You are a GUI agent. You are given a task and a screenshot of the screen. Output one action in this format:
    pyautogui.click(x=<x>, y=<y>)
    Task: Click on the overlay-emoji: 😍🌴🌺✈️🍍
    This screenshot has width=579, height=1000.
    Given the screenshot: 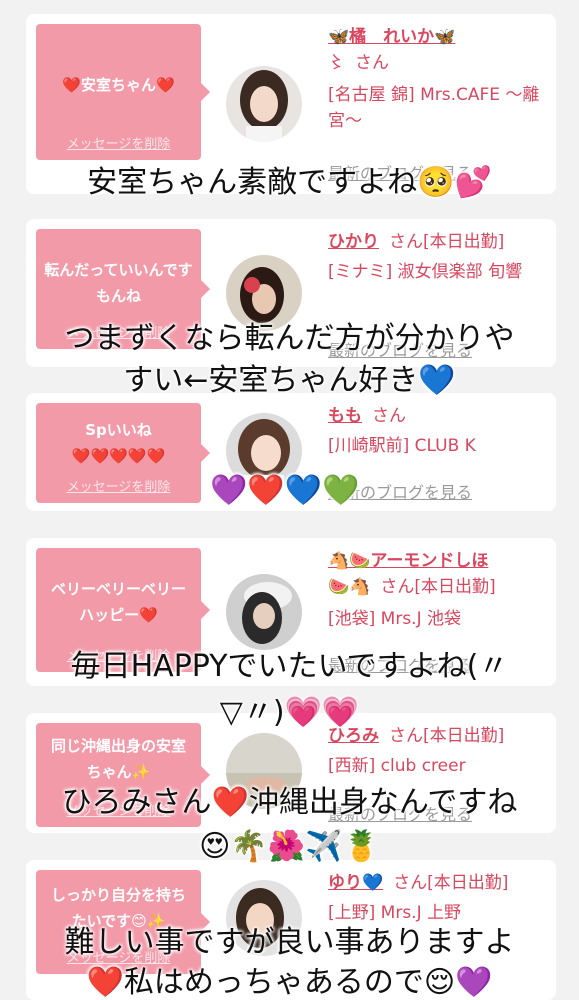 What is the action you would take?
    pyautogui.click(x=289, y=846)
    